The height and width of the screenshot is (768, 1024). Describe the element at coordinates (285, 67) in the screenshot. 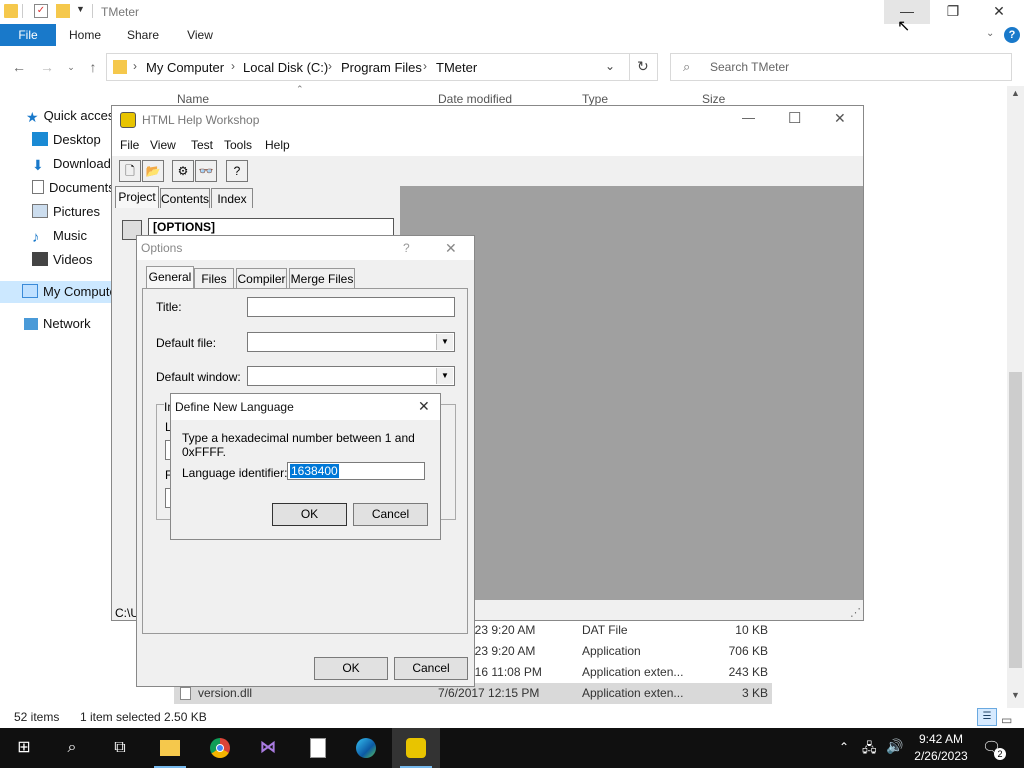

I see `breadcrumb-local-disk: Local Disk (C:)` at that location.